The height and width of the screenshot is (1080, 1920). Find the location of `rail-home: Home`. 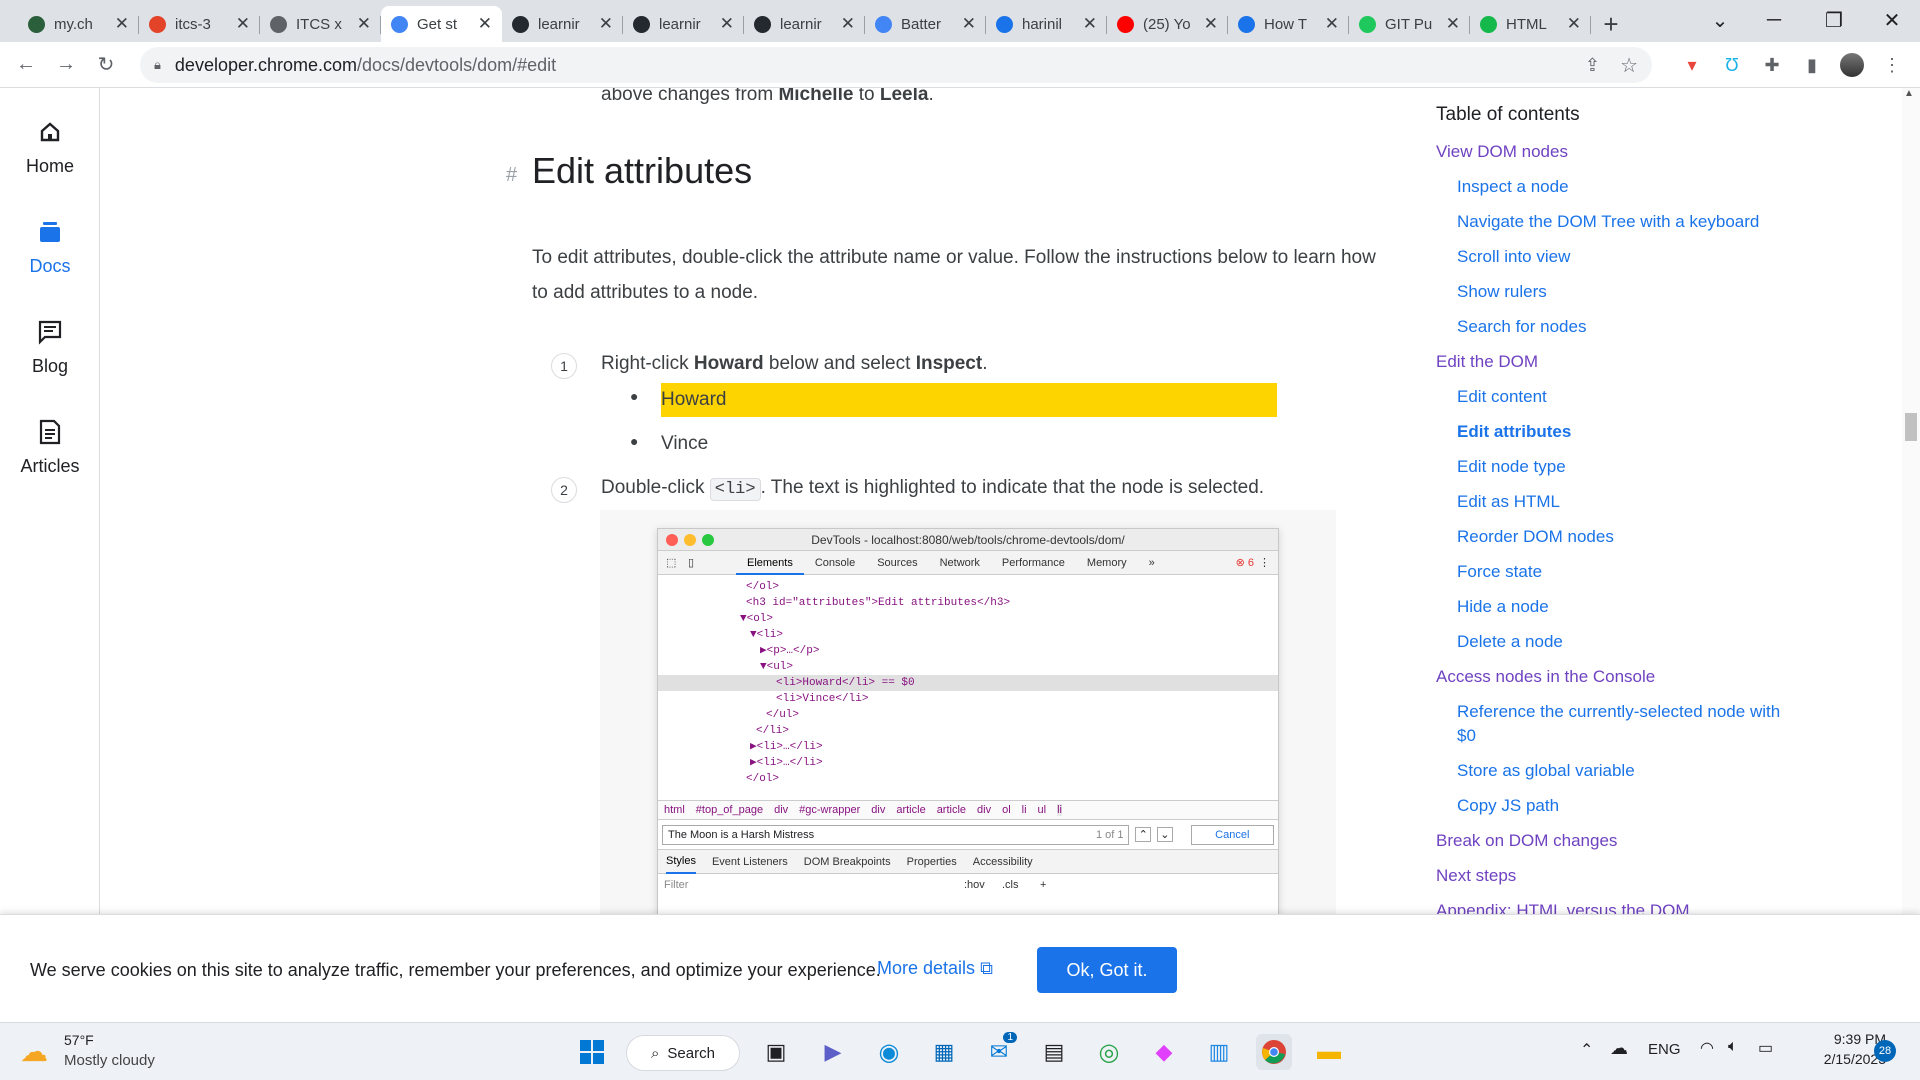

rail-home: Home is located at coordinates (50, 144).